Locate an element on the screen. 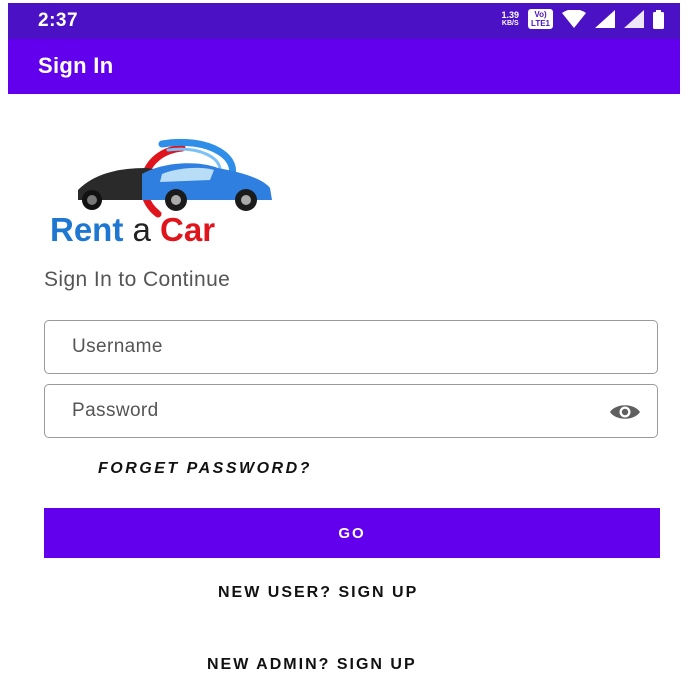 The height and width of the screenshot is (675, 689). network-speed-unit: KB/S is located at coordinates (510, 23).